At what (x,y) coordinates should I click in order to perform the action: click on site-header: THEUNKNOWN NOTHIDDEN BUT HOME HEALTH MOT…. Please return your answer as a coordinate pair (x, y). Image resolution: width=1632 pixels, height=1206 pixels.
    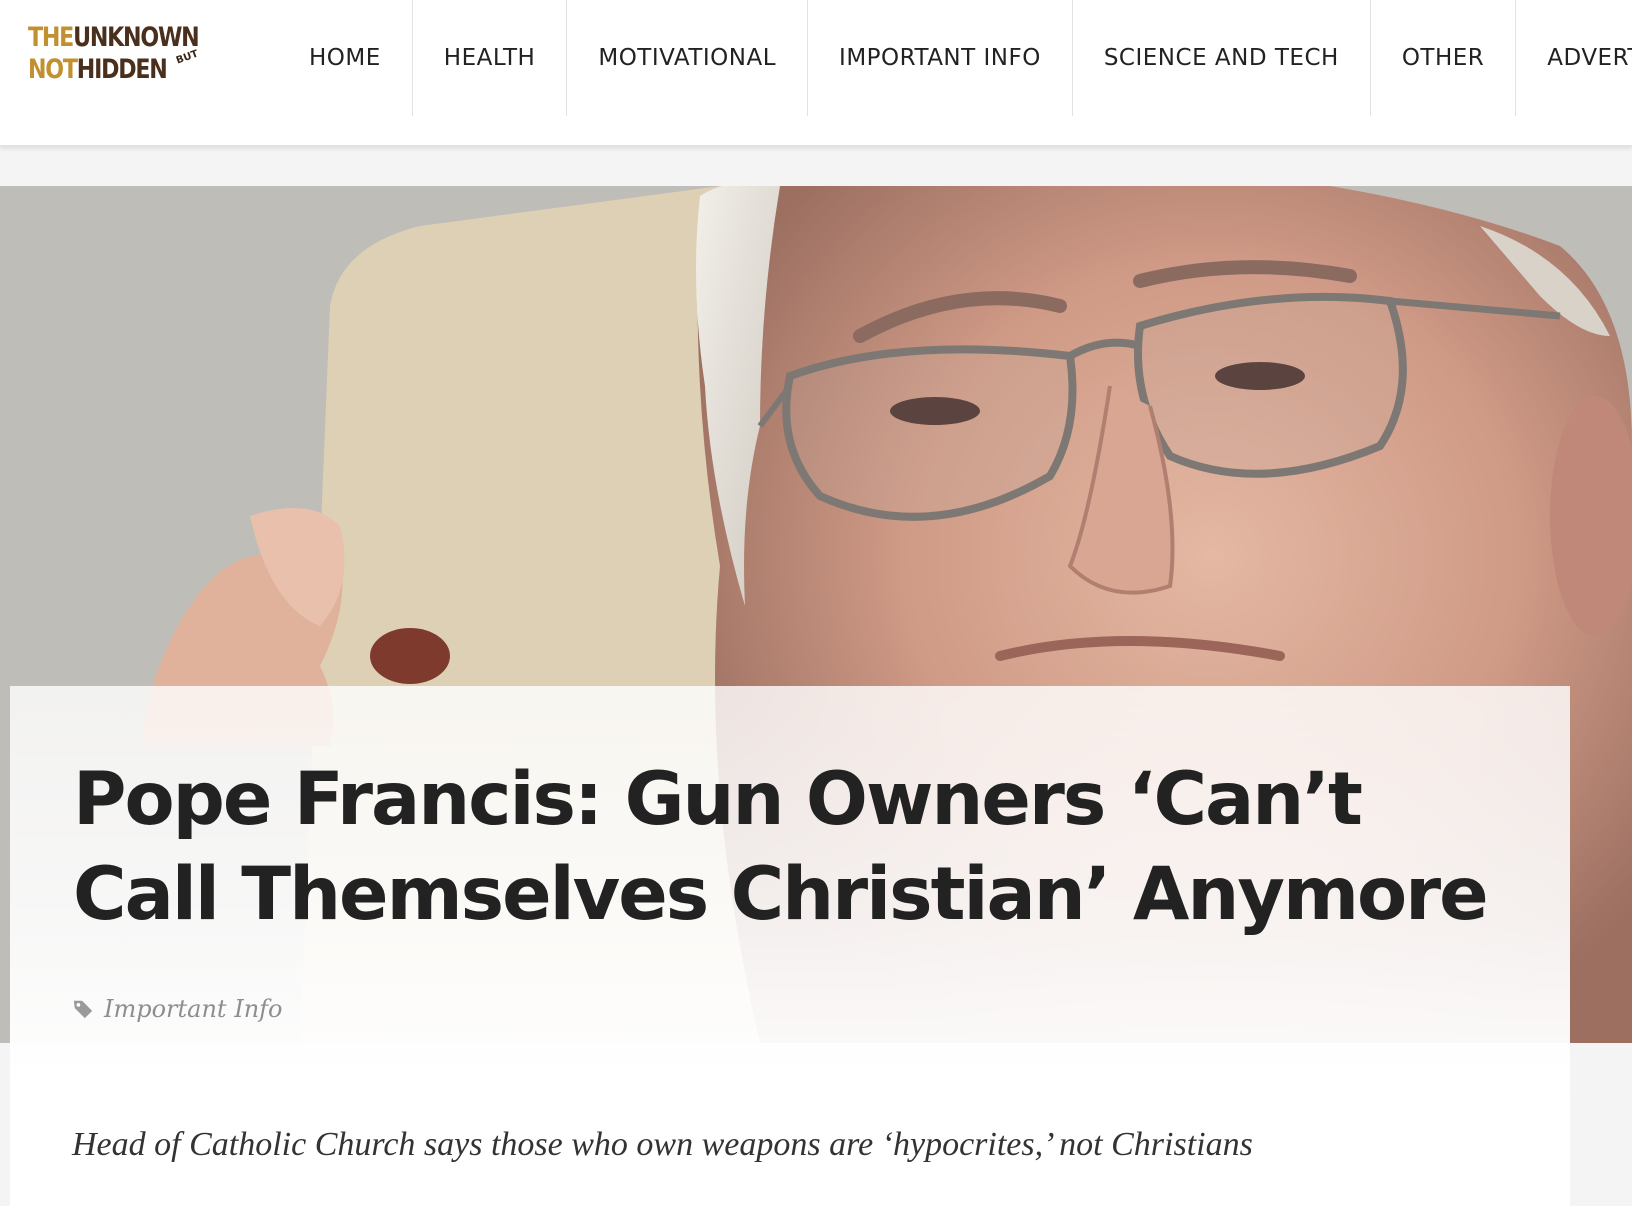
    Looking at the image, I should click on (816, 73).